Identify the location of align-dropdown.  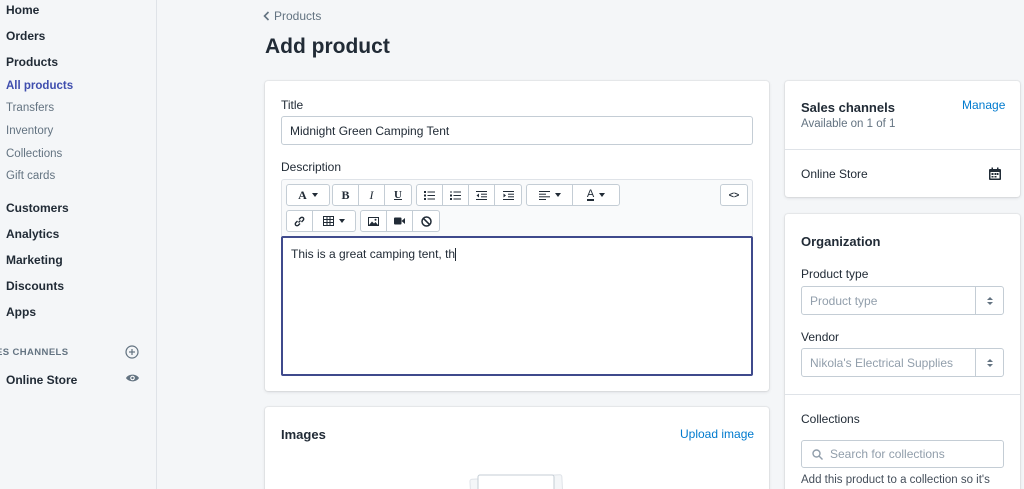
(550, 195).